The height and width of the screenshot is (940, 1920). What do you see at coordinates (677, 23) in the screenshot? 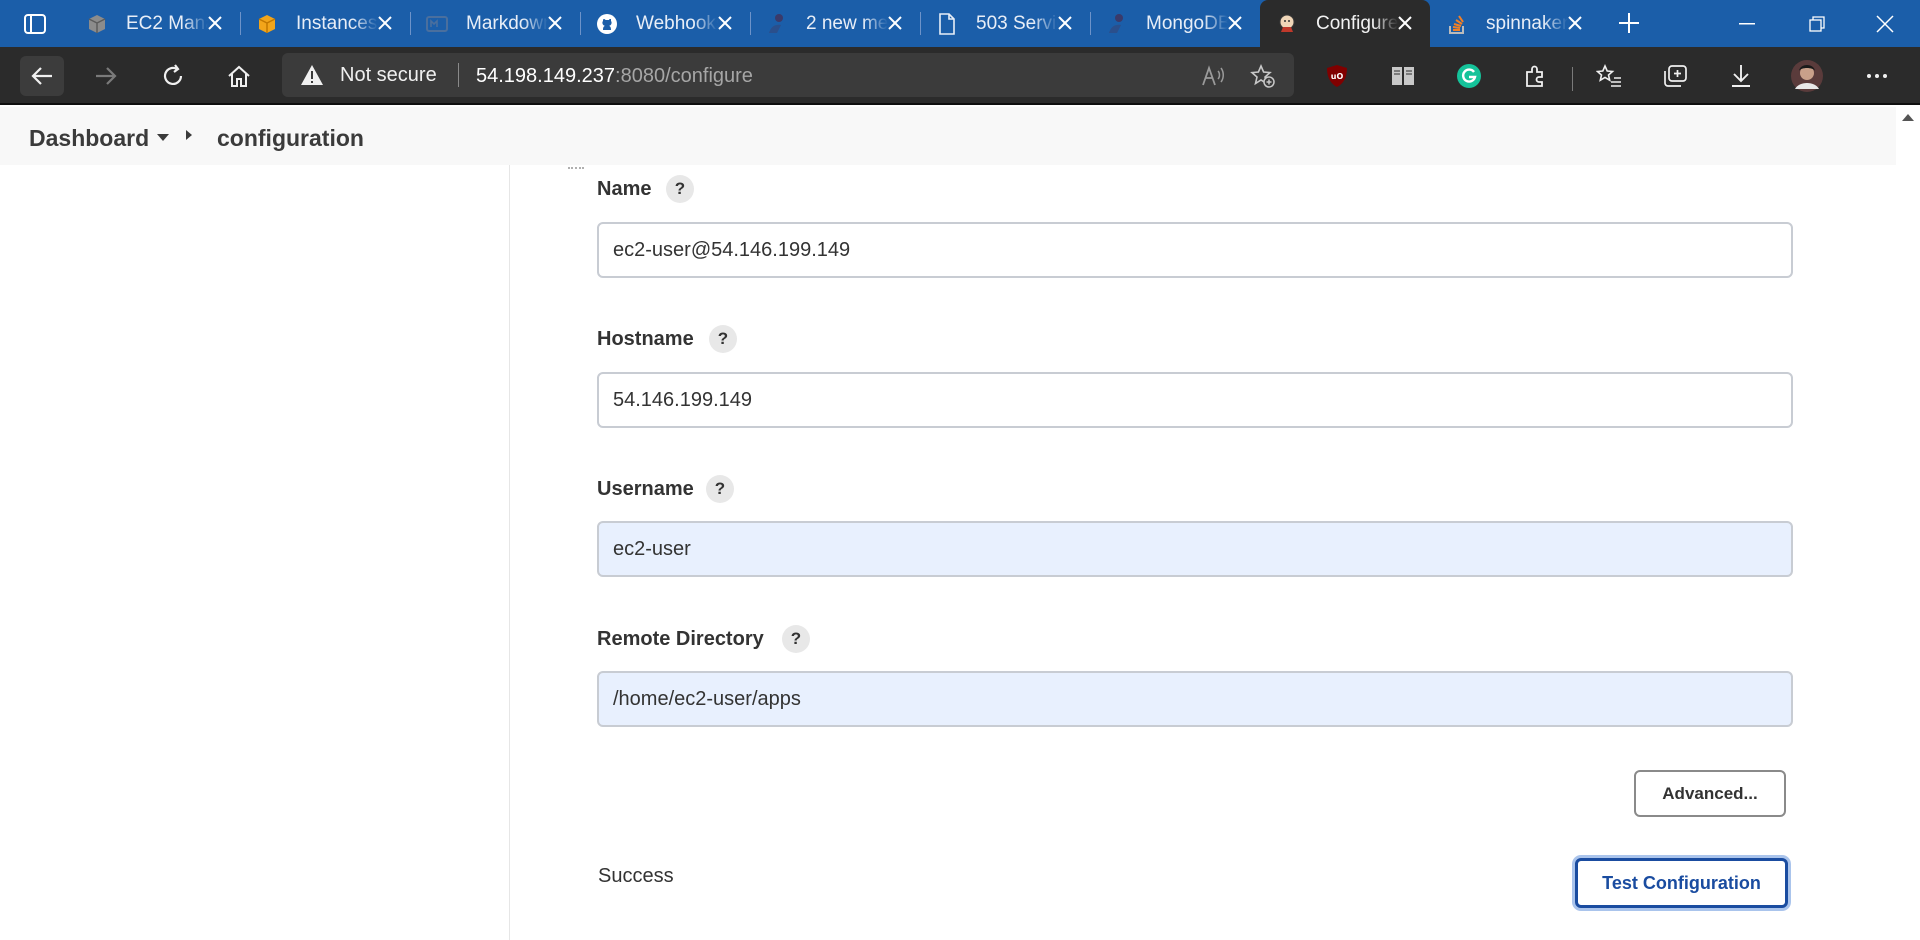
I see `tab-title: Webhooks` at bounding box center [677, 23].